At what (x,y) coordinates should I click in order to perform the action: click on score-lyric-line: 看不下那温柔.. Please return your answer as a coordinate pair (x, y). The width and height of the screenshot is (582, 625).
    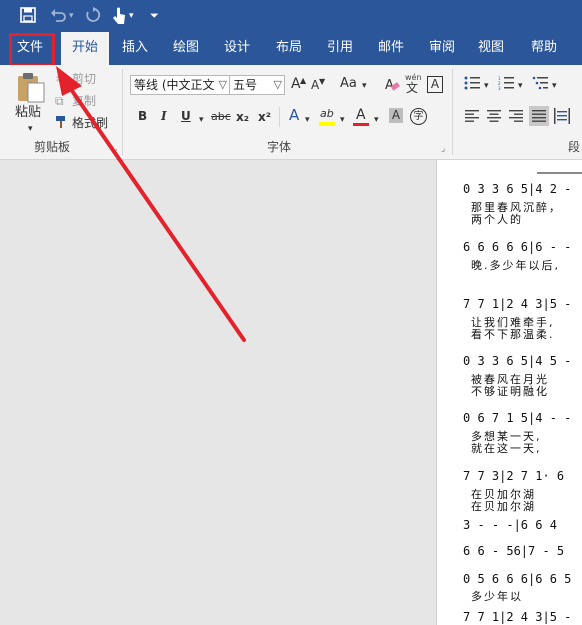
    Looking at the image, I should click on (513, 334).